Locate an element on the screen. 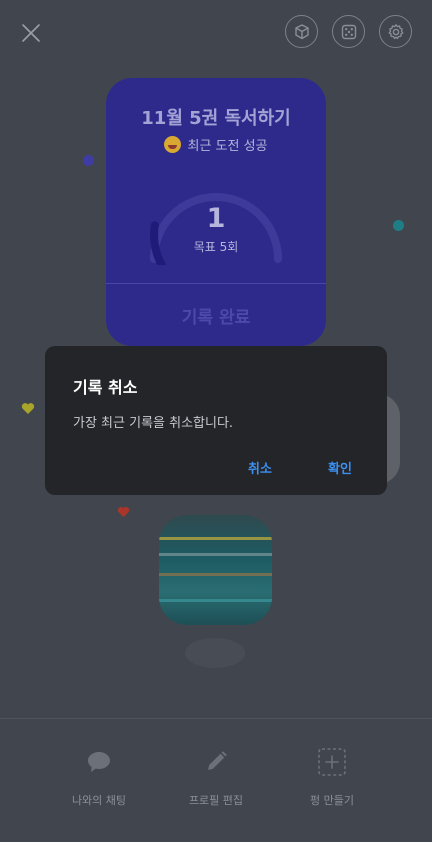 Image resolution: width=432 pixels, height=842 pixels. cube-button is located at coordinates (301, 31).